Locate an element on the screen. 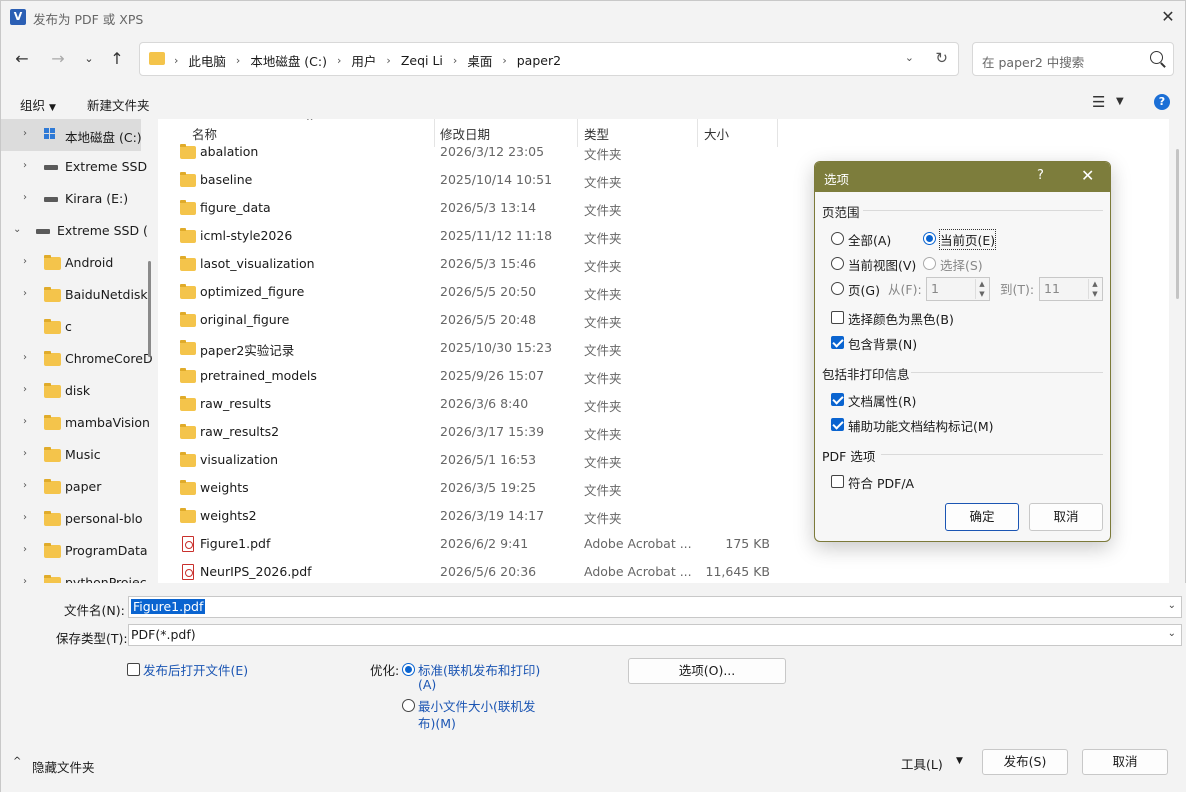 The image size is (1186, 792). include-background-checkbox is located at coordinates (837, 342).